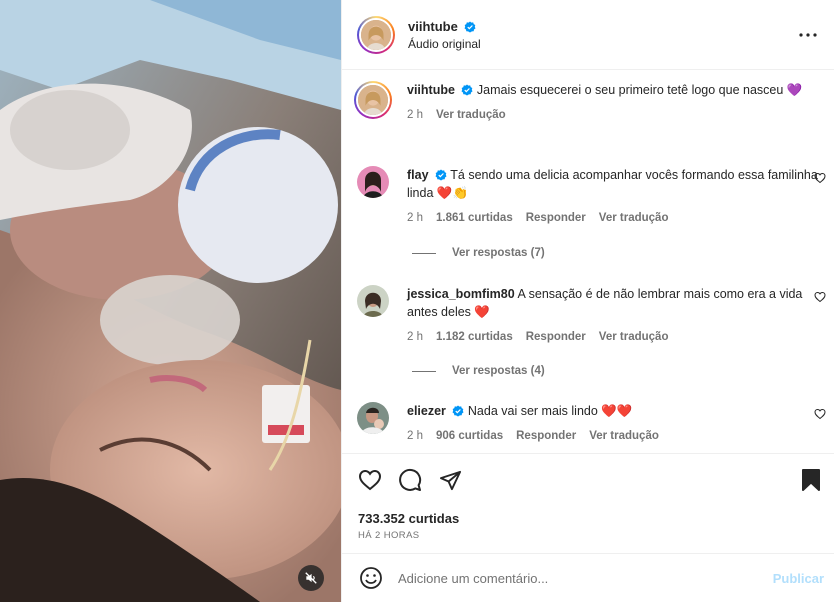 This screenshot has width=834, height=602. I want to click on add-comment-bar: Publicar, so click(588, 577).